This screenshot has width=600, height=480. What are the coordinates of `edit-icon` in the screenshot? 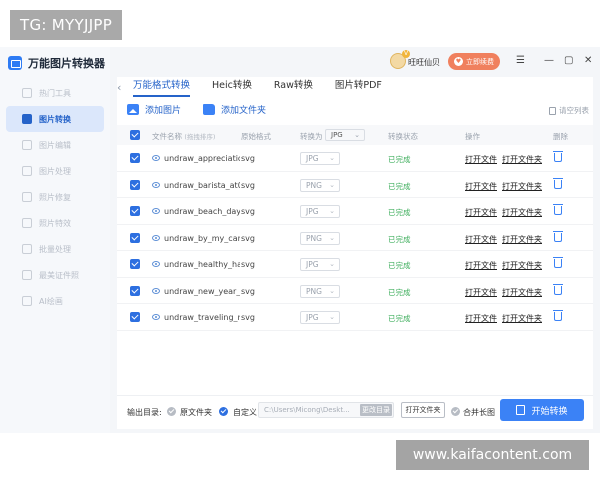 It's located at (27, 145).